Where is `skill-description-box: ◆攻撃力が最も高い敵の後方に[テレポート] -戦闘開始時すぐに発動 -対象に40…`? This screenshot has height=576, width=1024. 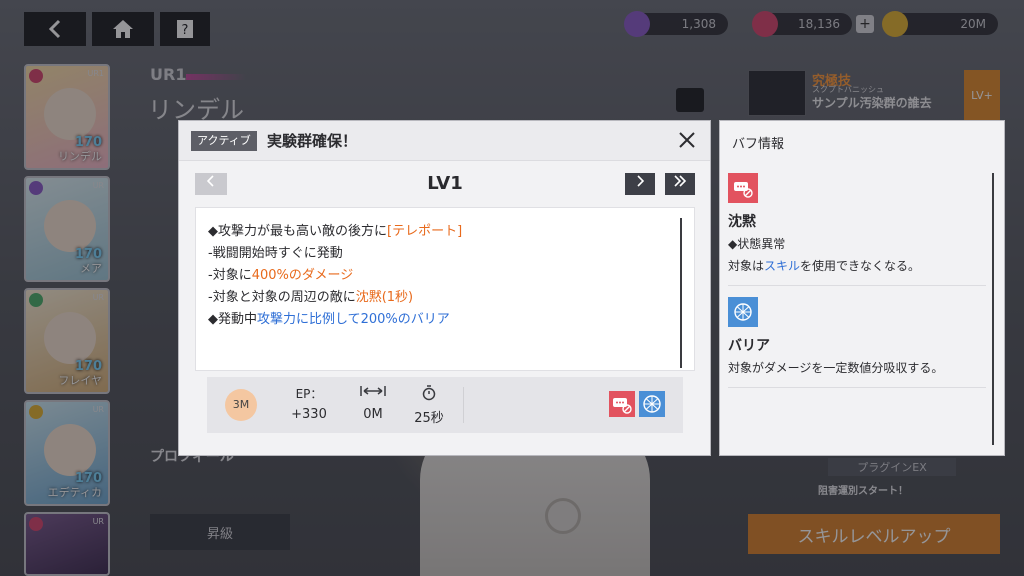 skill-description-box: ◆攻撃力が最も高い敵の後方に[テレポート] -戦闘開始時すぐに発動 -対象に40… is located at coordinates (445, 289).